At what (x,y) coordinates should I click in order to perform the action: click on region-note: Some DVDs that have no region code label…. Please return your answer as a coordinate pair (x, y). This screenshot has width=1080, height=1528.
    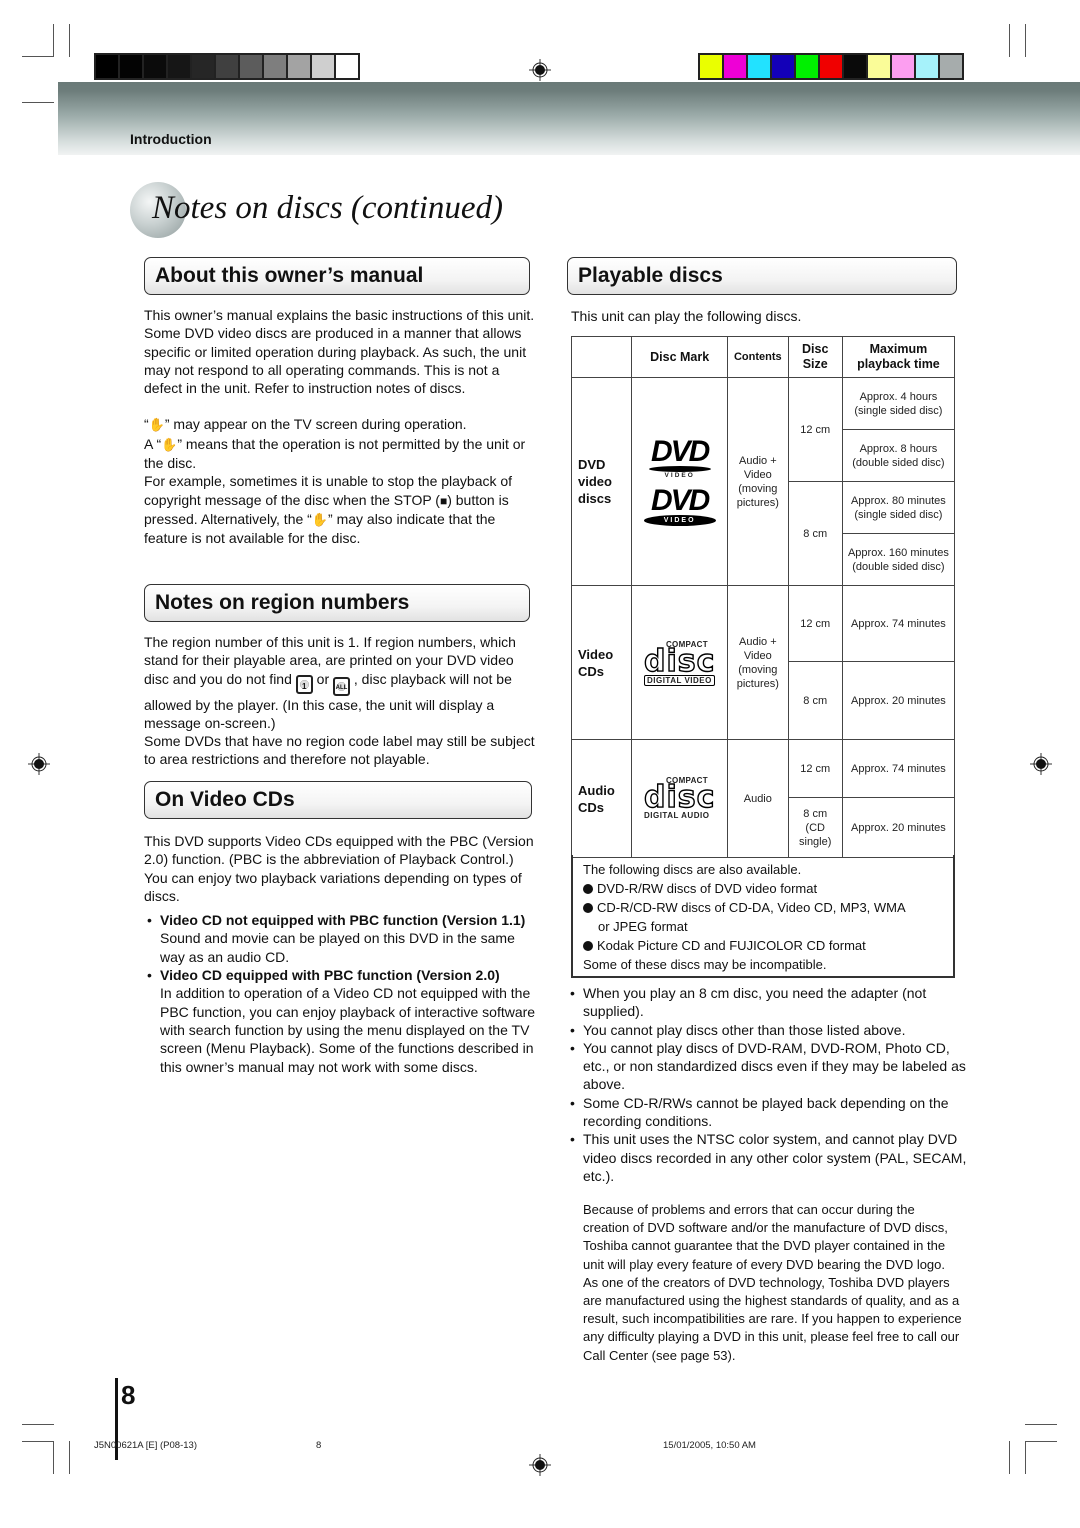
    Looking at the image, I should click on (339, 750).